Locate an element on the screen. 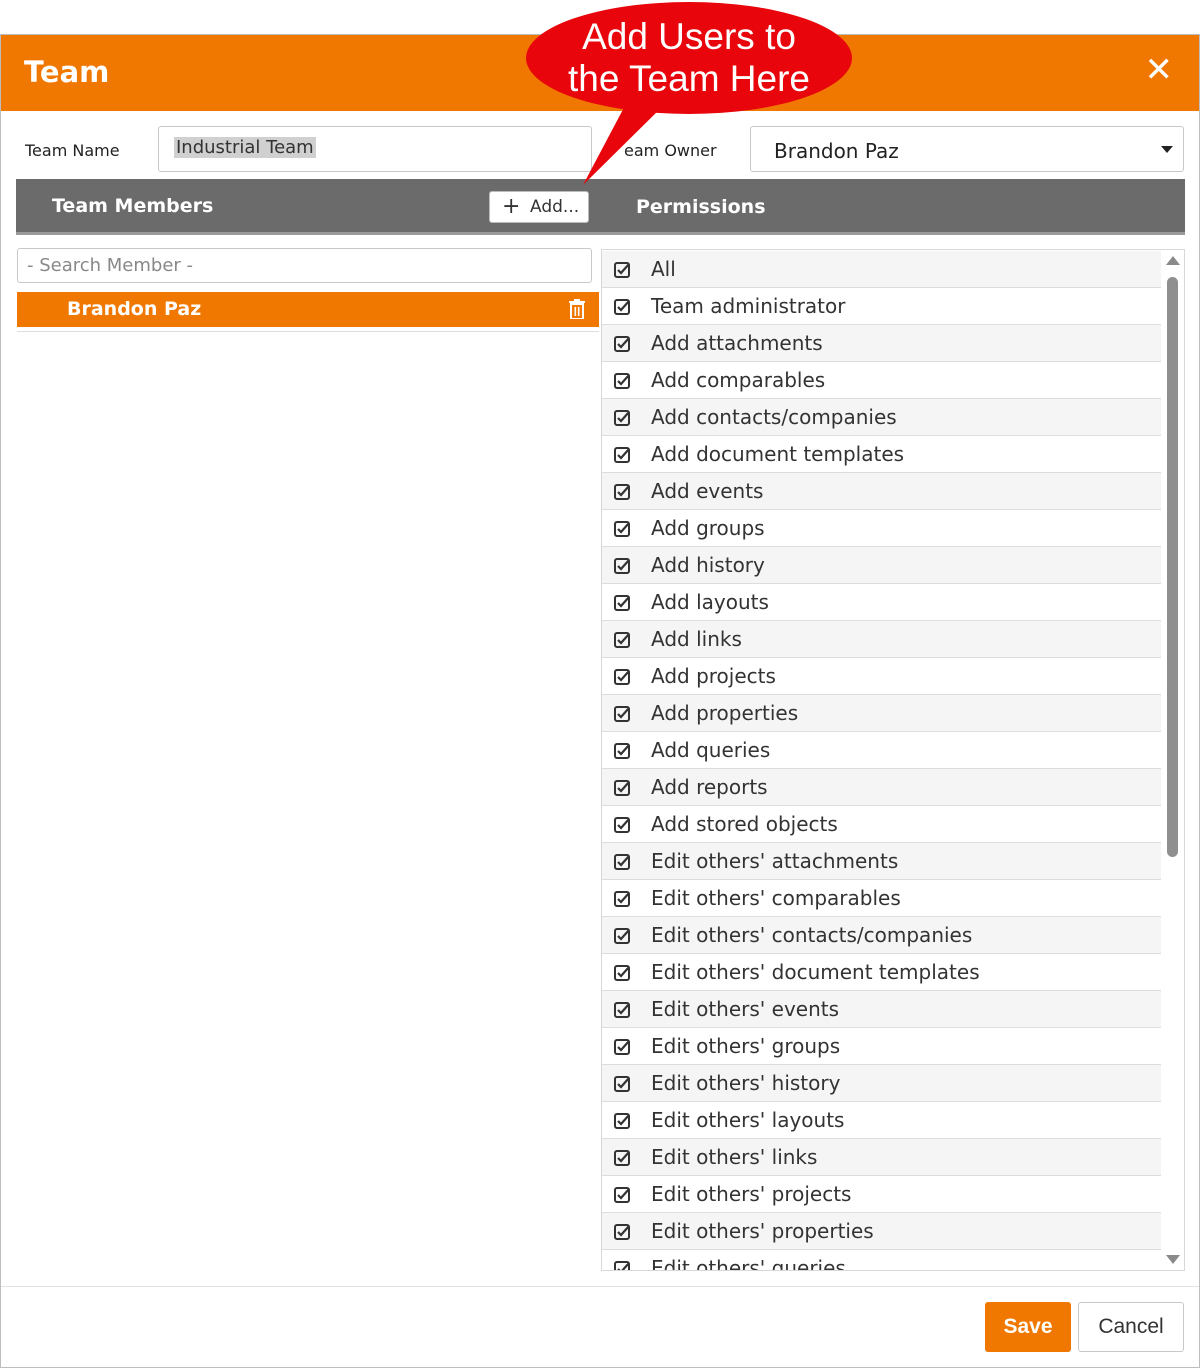 This screenshot has width=1200, height=1368. permission-label: Edit others' attachments is located at coordinates (775, 861).